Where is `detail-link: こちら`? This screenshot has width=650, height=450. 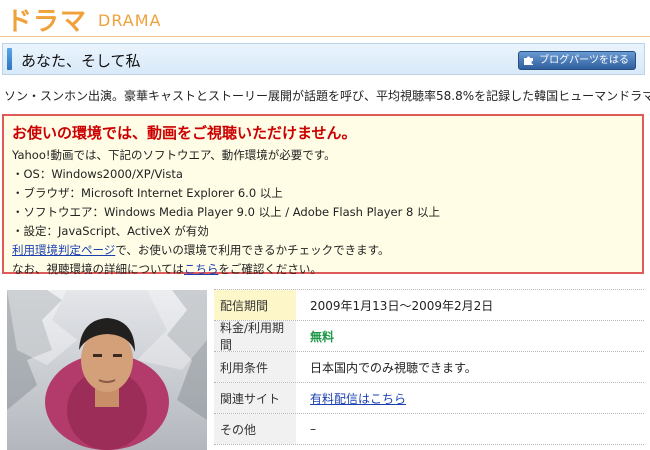 detail-link: こちら is located at coordinates (201, 269).